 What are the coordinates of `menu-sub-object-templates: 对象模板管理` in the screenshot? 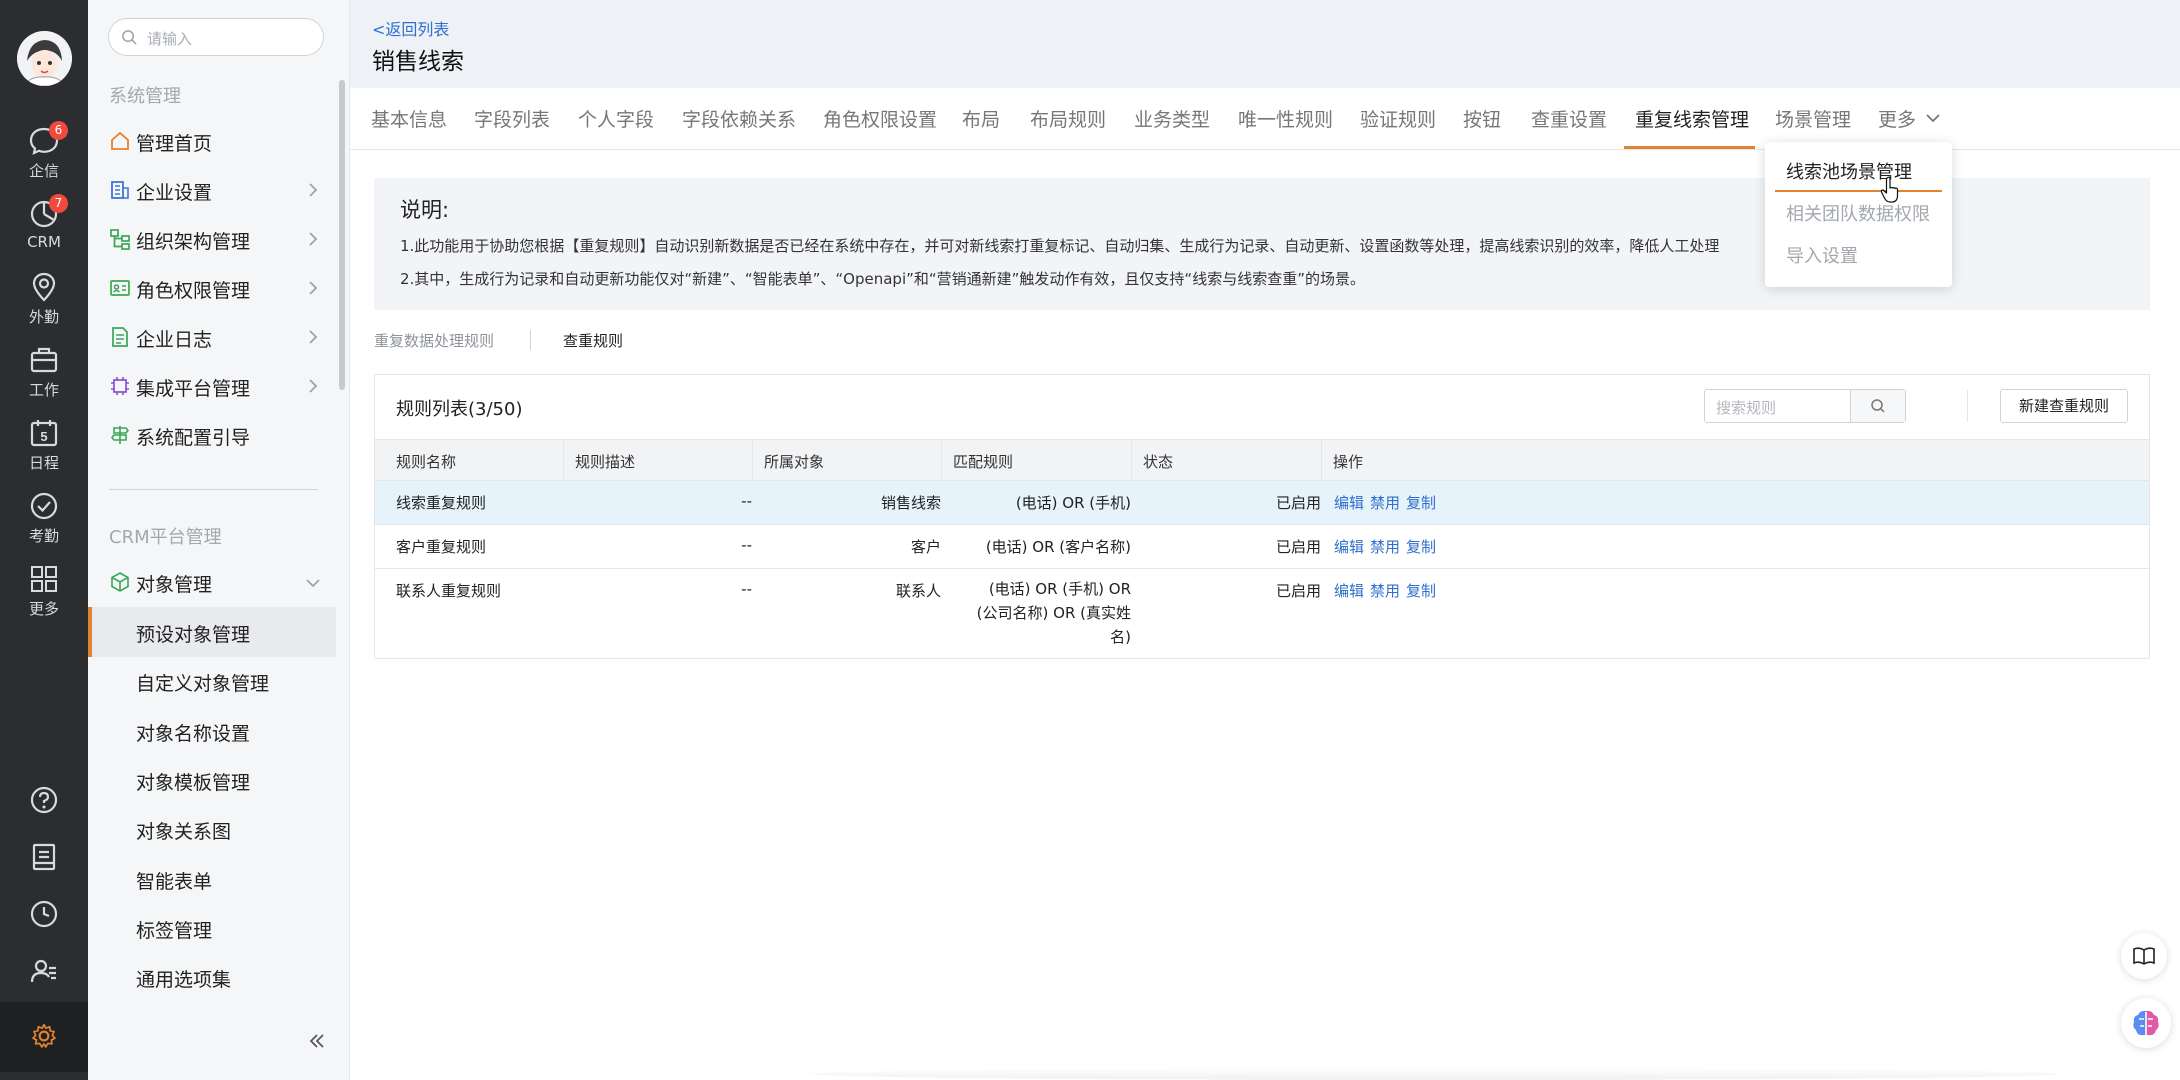 It's located at (212, 780).